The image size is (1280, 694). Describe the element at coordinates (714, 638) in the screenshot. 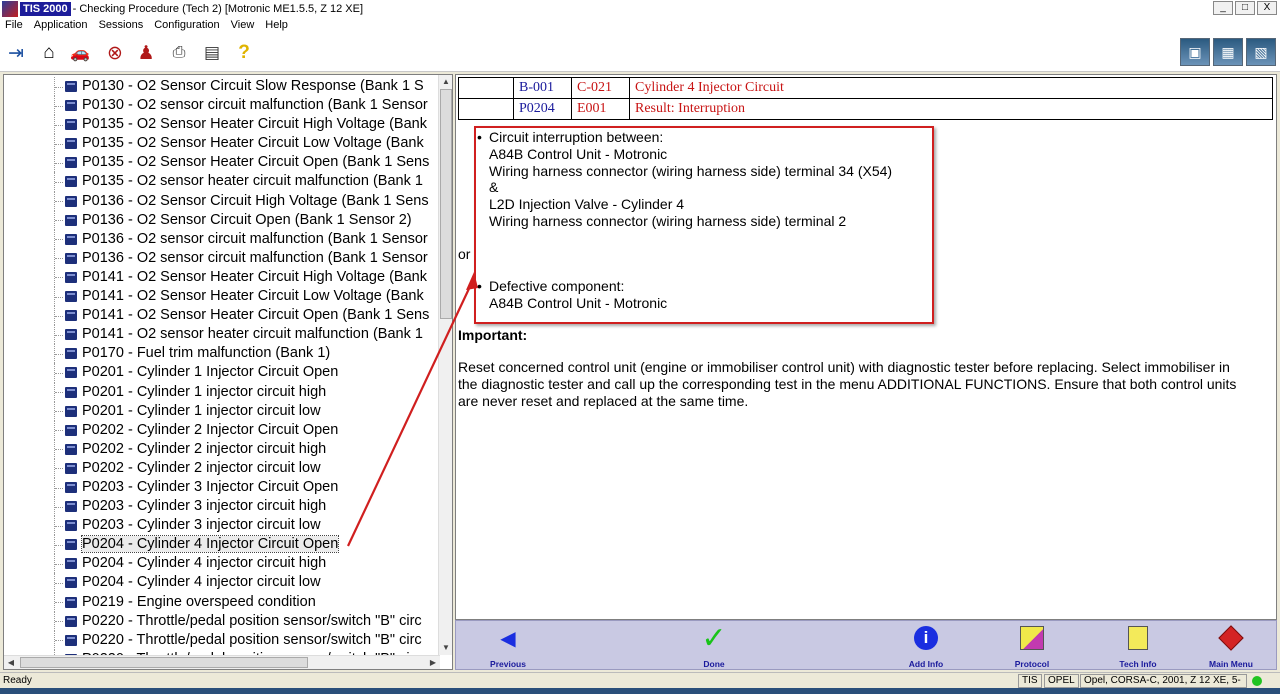

I see `checkmark-icon: ✓` at that location.